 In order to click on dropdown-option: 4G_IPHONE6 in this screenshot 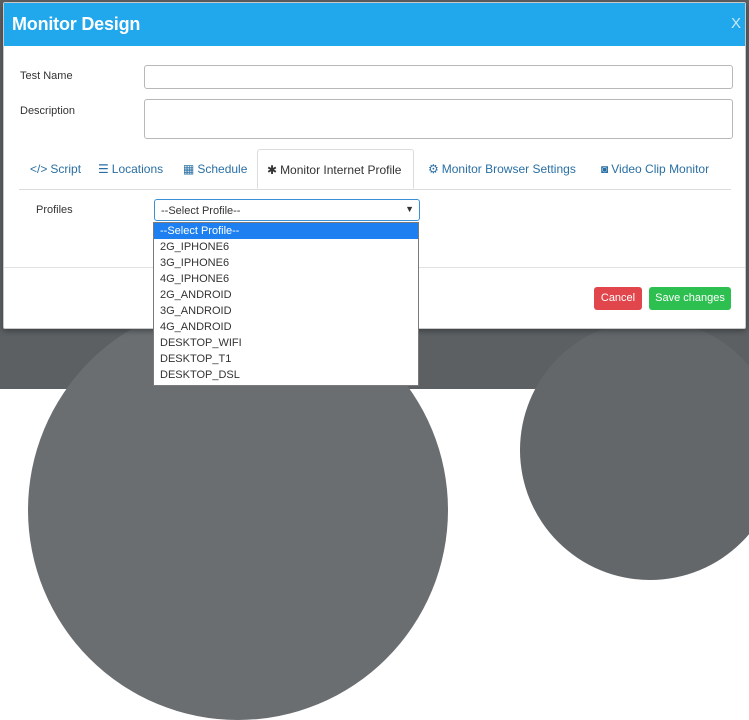, I will do `click(286, 279)`.